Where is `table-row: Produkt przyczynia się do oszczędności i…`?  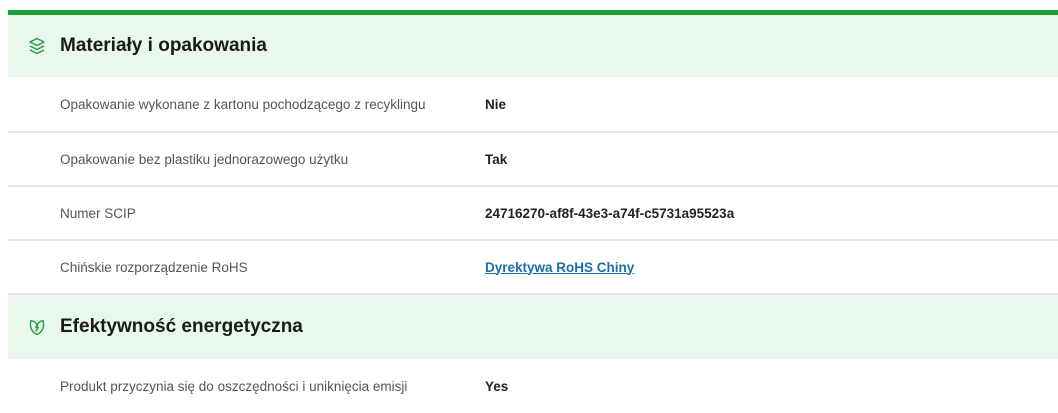 table-row: Produkt przyczynia się do oszczędności i… is located at coordinates (533, 386).